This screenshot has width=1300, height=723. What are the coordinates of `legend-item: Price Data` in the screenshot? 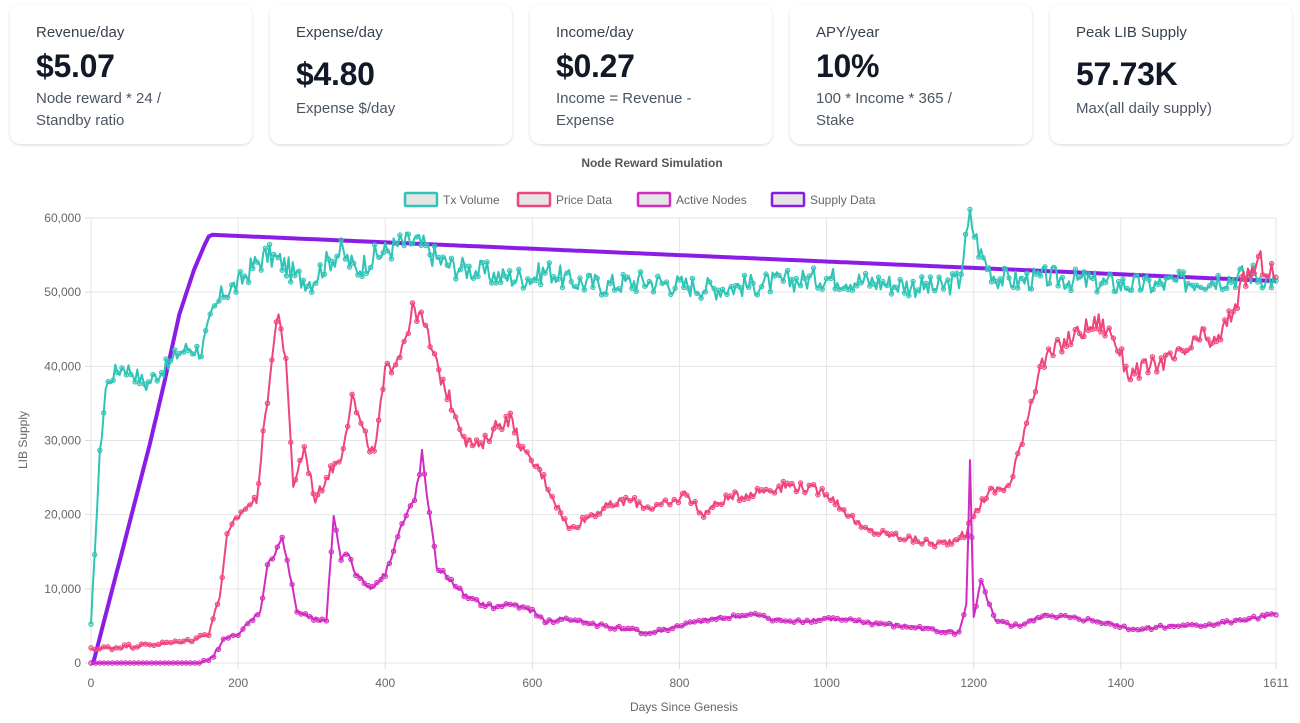 It's located at (564, 199).